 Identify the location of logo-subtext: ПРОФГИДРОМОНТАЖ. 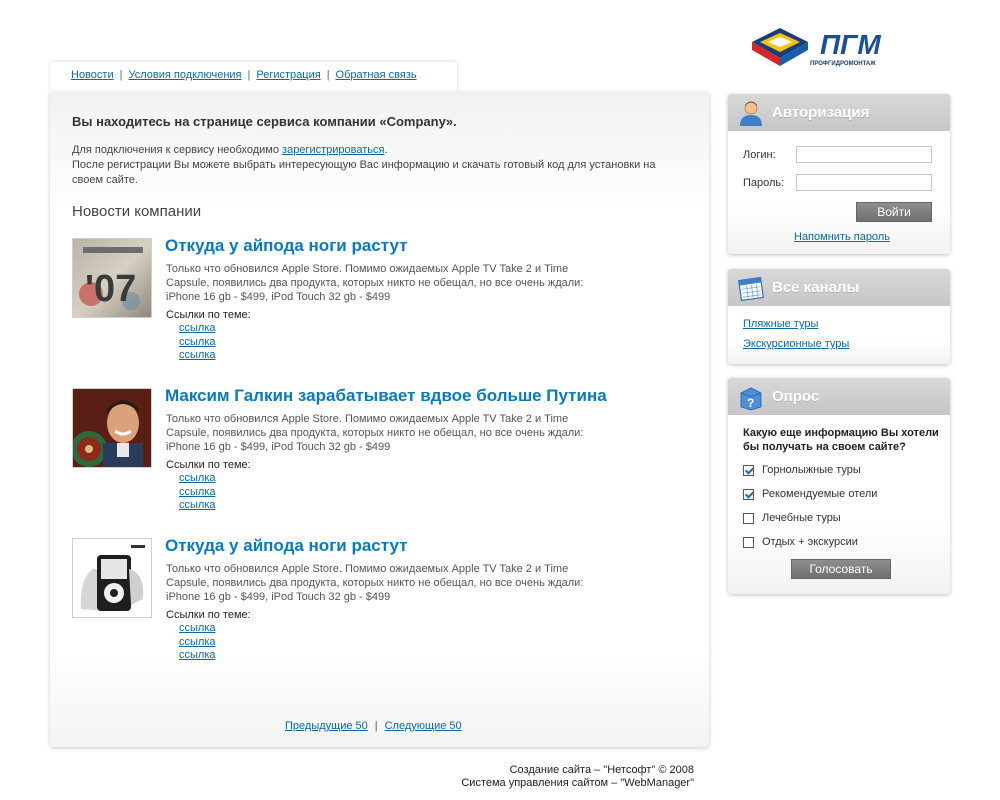
(843, 64).